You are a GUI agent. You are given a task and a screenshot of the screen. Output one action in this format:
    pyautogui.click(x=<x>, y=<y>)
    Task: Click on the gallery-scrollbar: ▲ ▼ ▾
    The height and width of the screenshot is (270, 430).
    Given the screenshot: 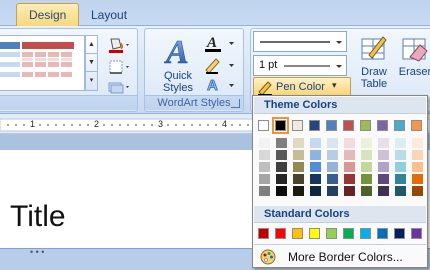 What is the action you would take?
    pyautogui.click(x=91, y=63)
    